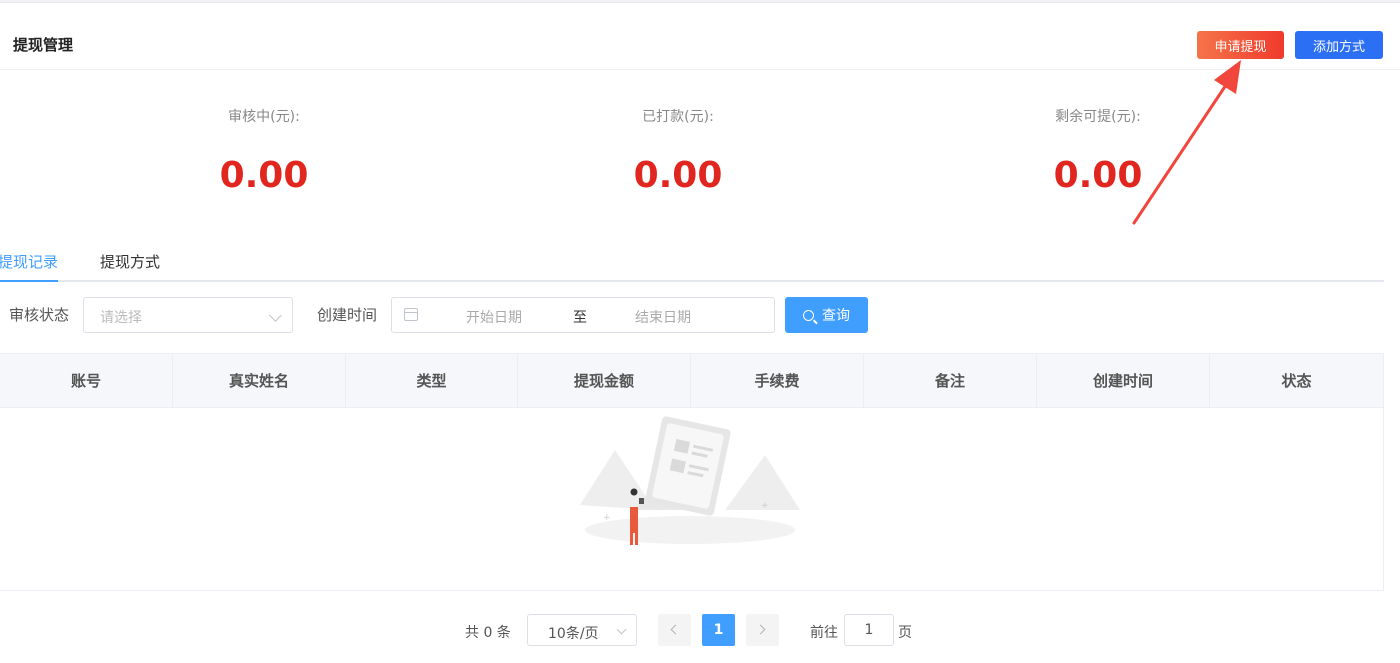 The height and width of the screenshot is (663, 1400). Describe the element at coordinates (1098, 117) in the screenshot. I see `stat-label: 剩余可提(元):` at that location.